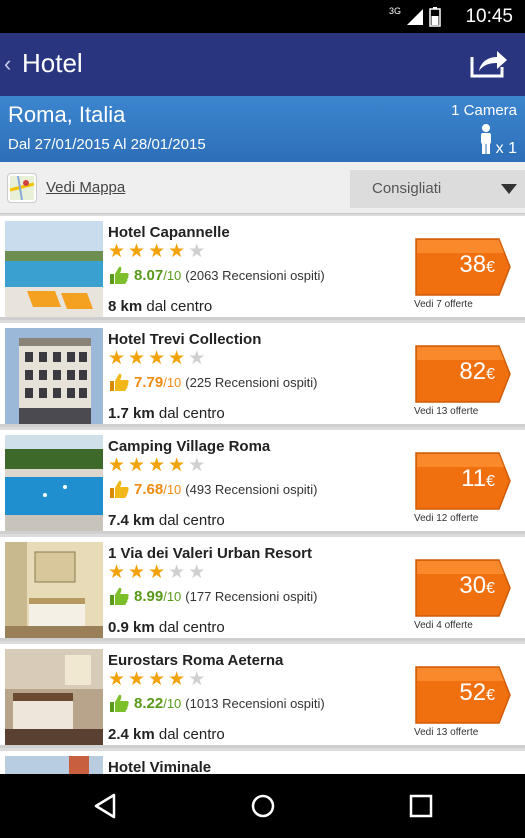 Image resolution: width=525 pixels, height=838 pixels. Describe the element at coordinates (166, 627) in the screenshot. I see `distance: 0.9 km dal centro` at that location.